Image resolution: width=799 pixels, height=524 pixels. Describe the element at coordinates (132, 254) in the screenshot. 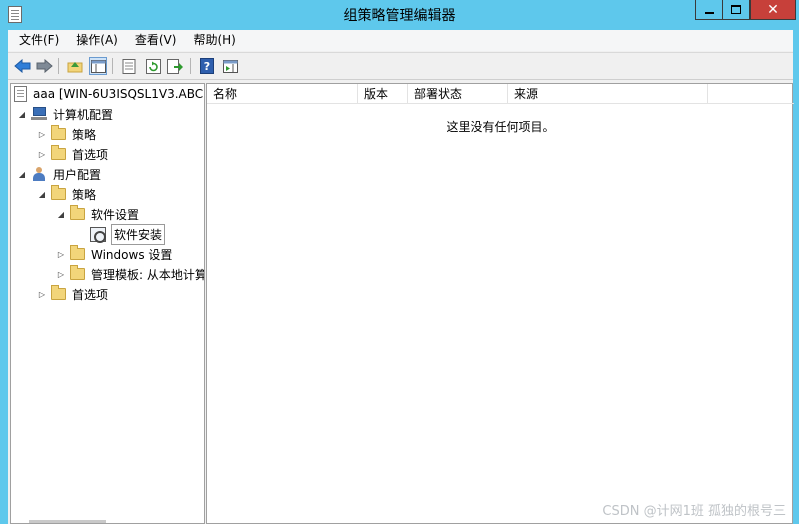

I see `tree-item-label: Windows 设置` at that location.